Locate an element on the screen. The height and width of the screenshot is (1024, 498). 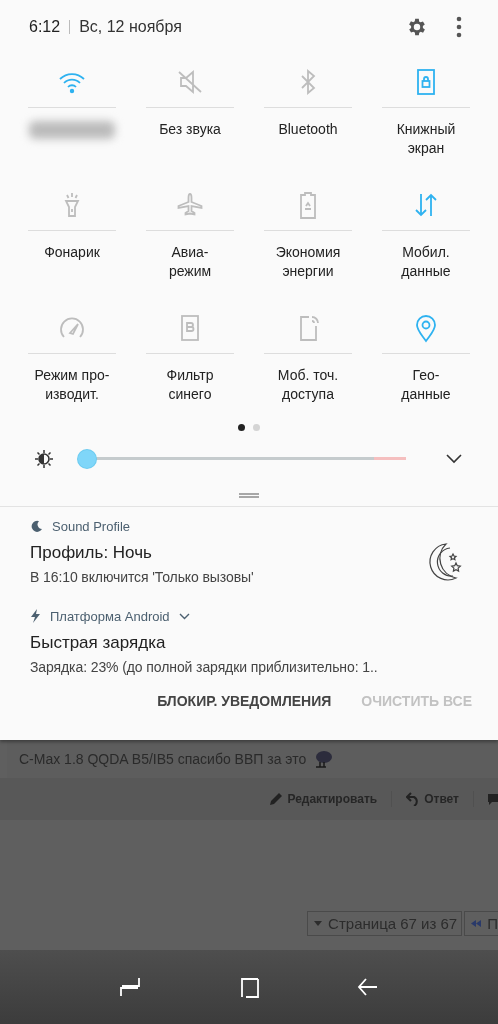
slider-thumb is located at coordinates (87, 459).